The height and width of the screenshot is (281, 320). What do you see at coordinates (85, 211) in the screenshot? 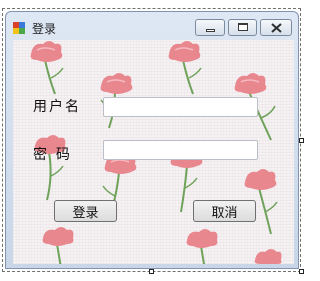
I see `login-button: 登录` at bounding box center [85, 211].